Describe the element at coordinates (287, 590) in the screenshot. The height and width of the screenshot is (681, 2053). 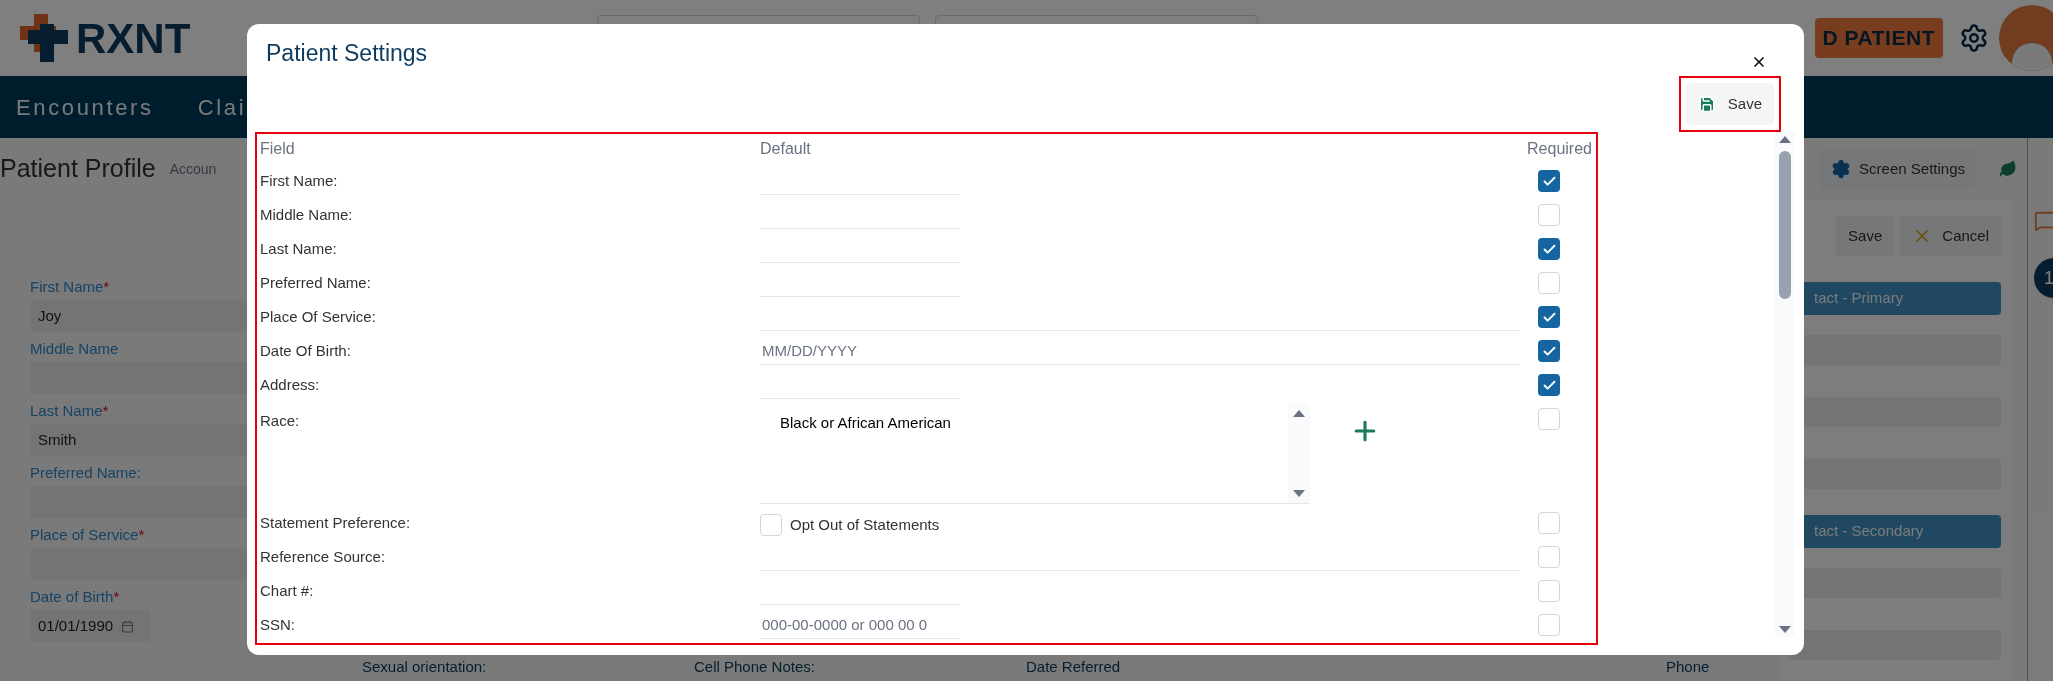
I see `field-label: Chart #:` at that location.